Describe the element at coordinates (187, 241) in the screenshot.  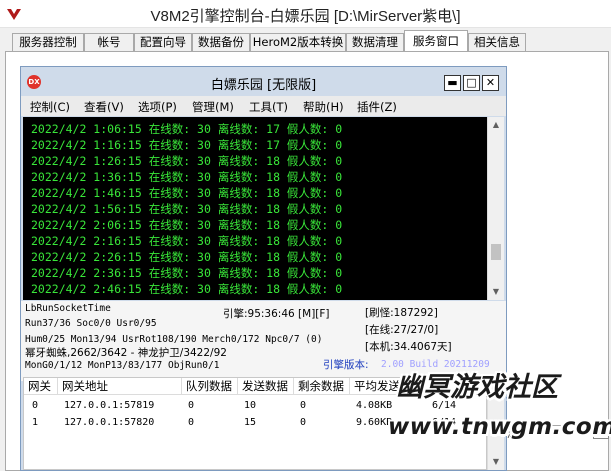
I see `log-line: 2022/4/2 2:16:15 在线数: 30 离线数: 18 假人数: 0` at that location.